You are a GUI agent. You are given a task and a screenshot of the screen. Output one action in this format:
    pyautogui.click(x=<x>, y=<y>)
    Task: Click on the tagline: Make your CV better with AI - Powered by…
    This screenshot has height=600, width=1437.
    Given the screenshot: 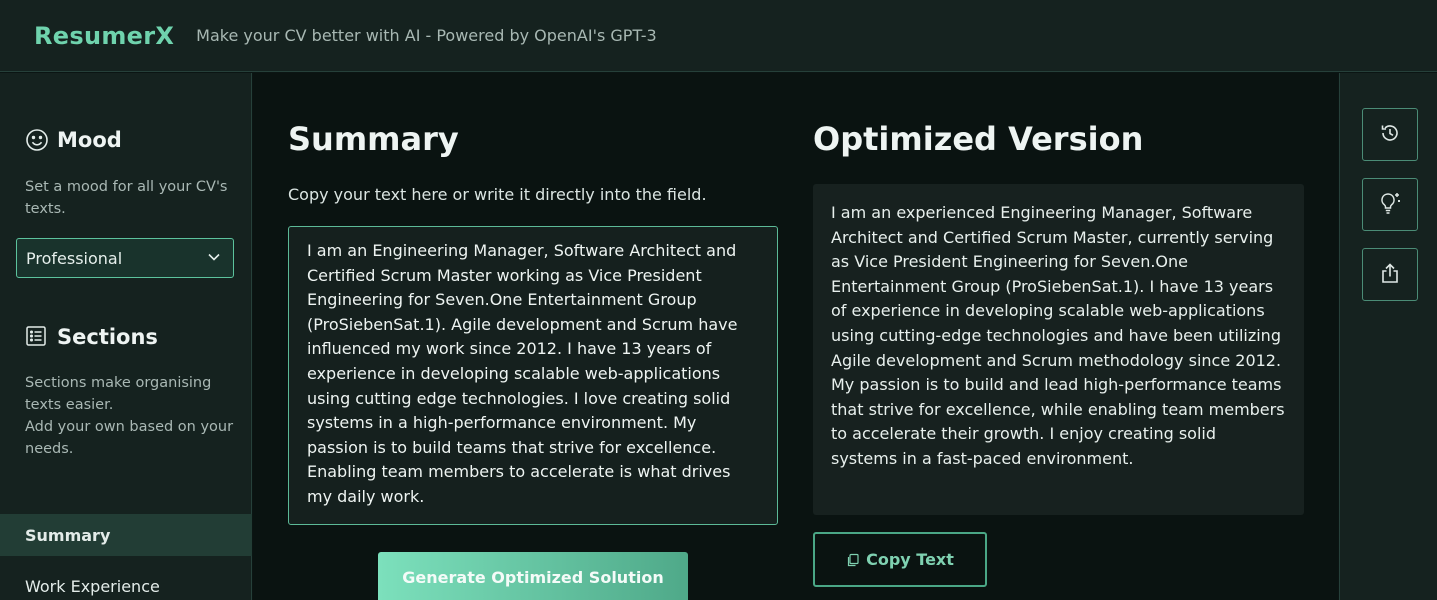 What is the action you would take?
    pyautogui.click(x=426, y=35)
    